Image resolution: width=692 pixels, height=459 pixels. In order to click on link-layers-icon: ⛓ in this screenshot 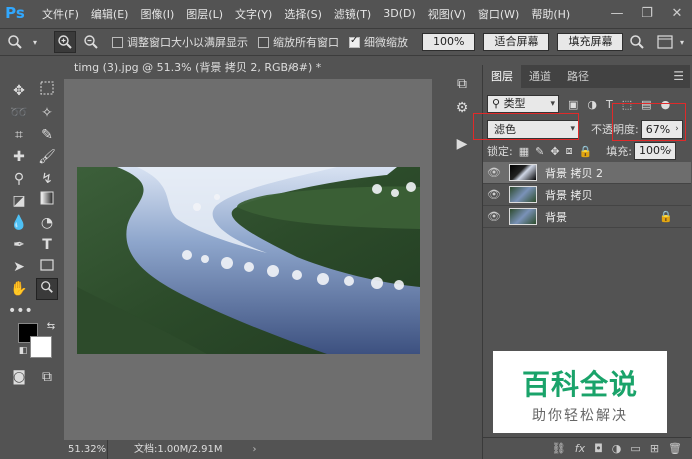, I will do `click(559, 448)`.